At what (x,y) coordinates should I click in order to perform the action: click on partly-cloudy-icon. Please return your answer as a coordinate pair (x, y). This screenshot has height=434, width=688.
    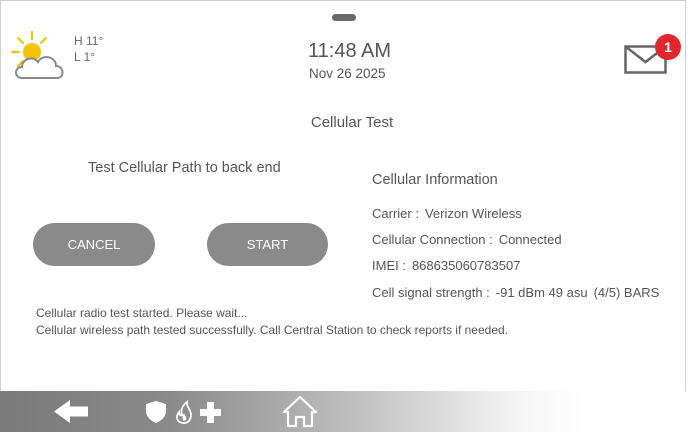
    Looking at the image, I should click on (37, 54).